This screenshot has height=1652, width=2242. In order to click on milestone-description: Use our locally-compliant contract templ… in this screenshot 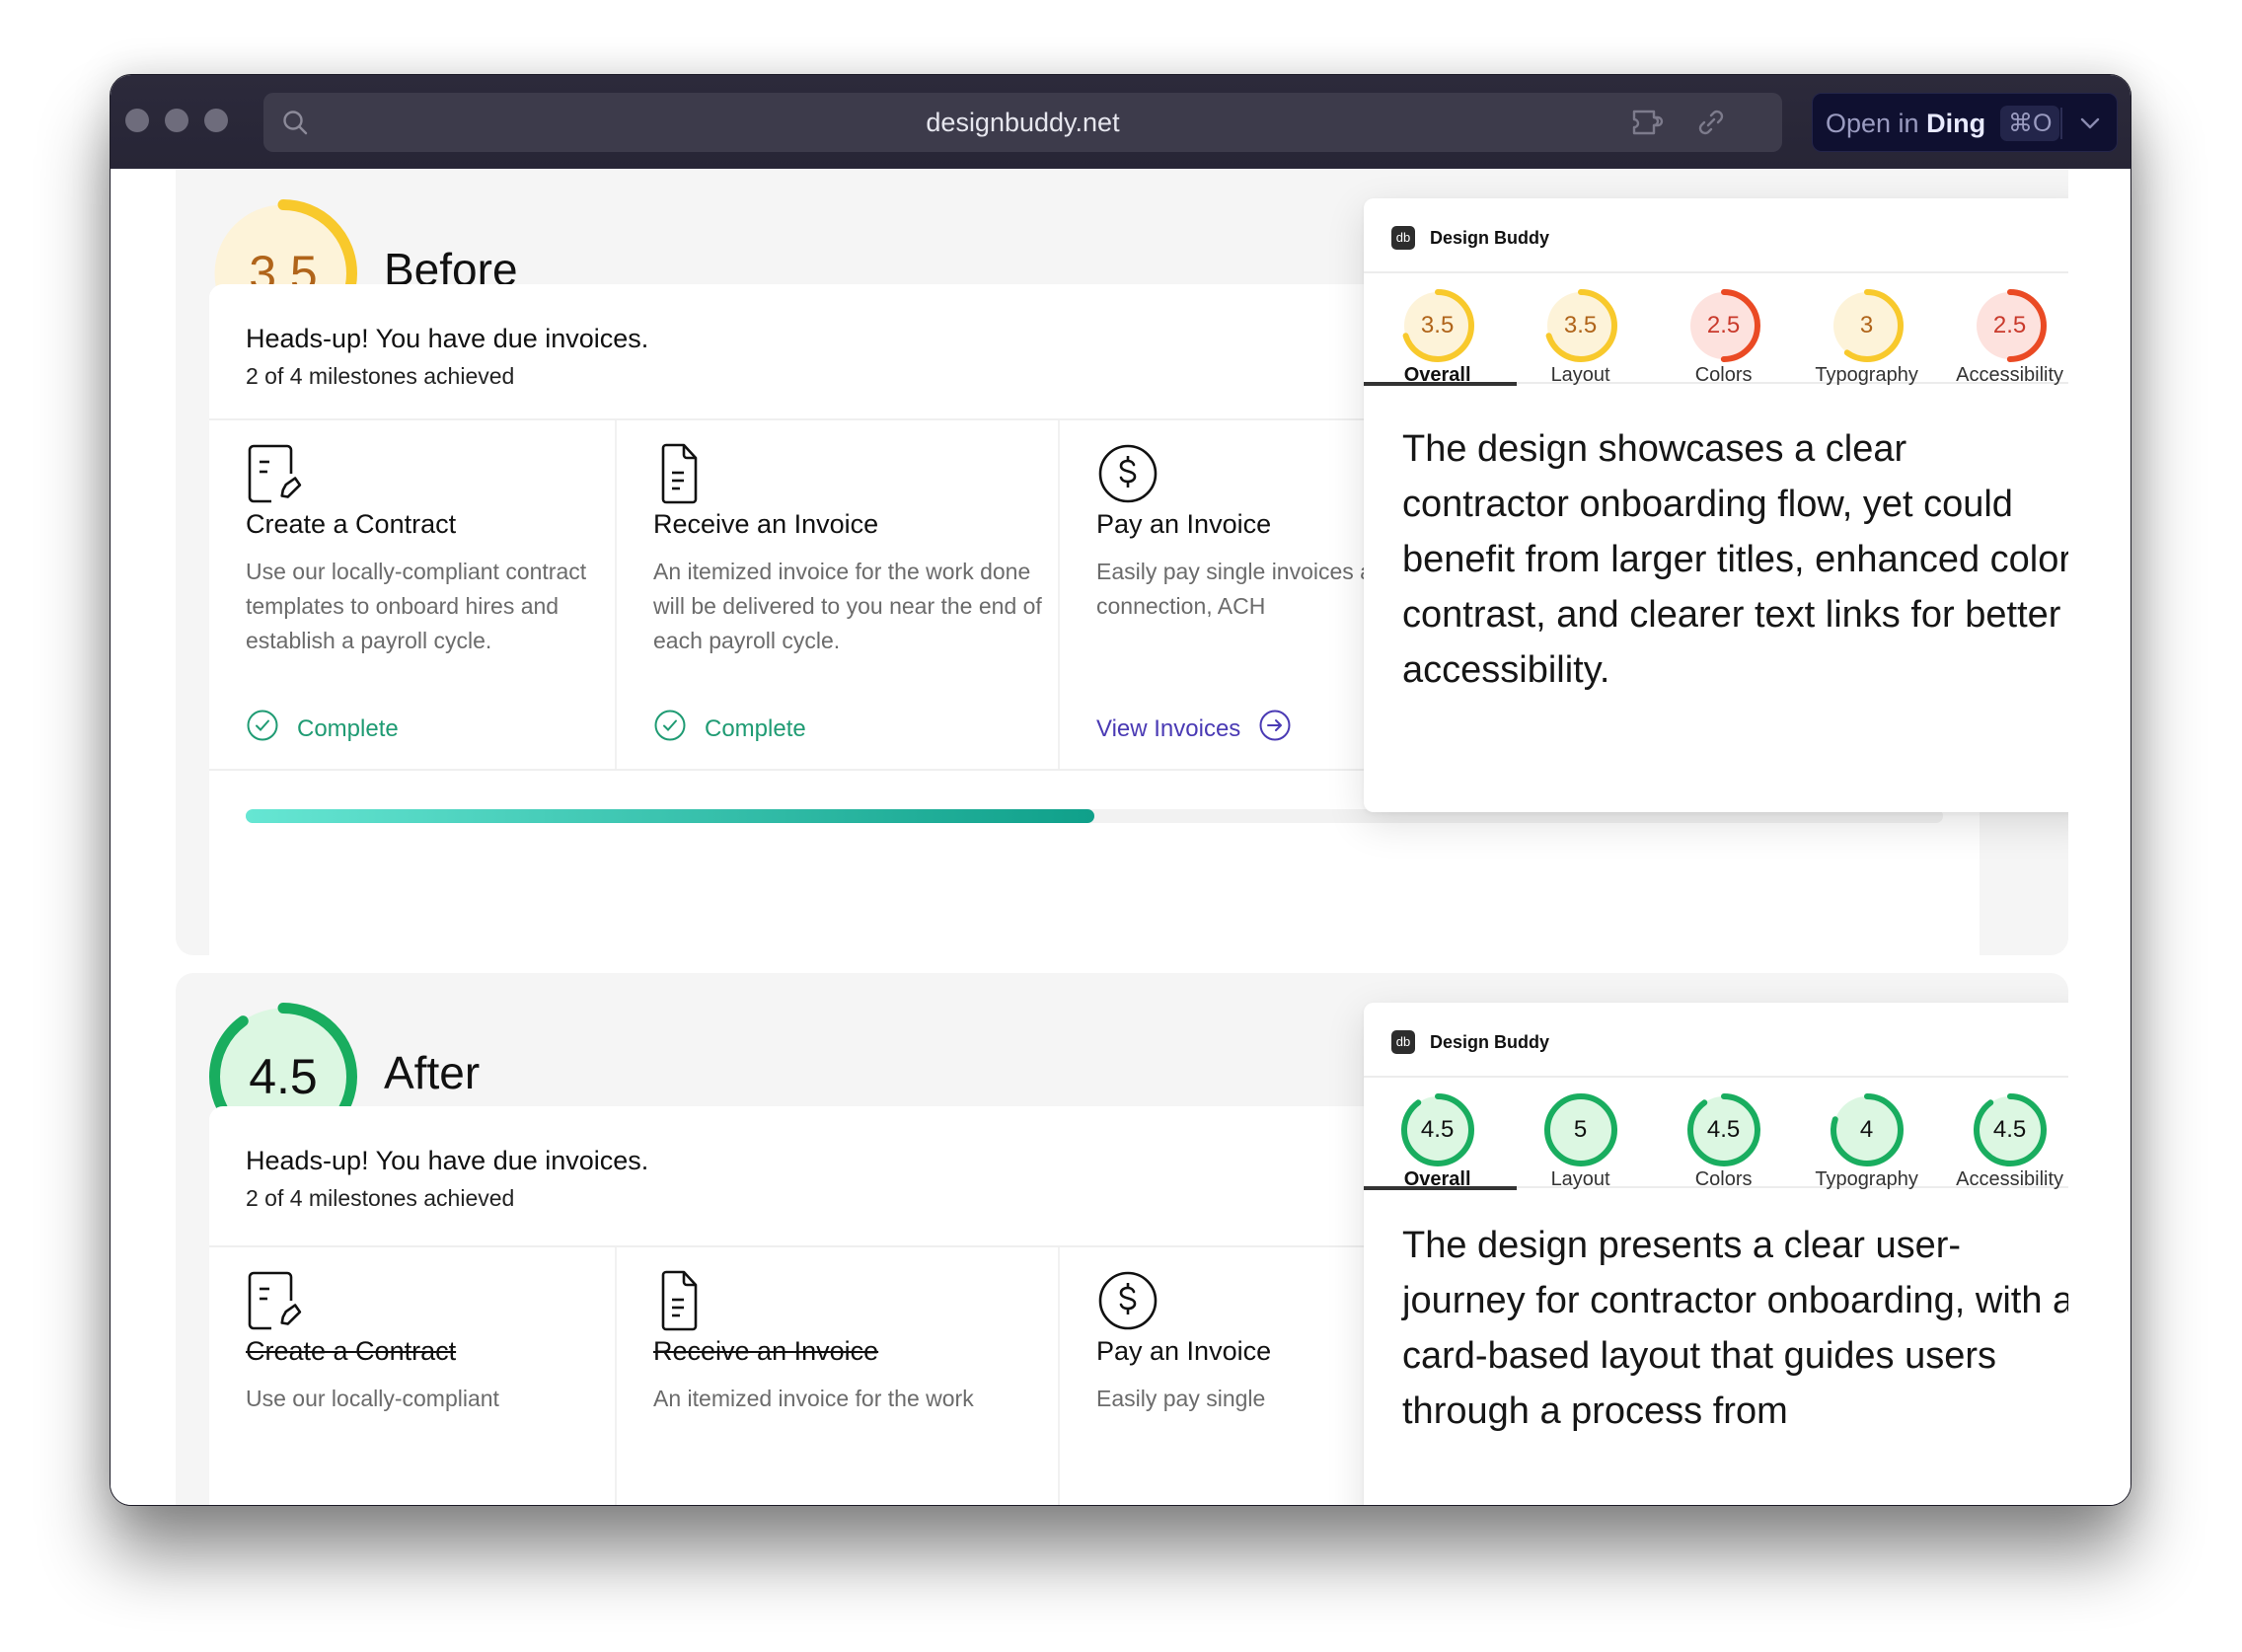, I will do `click(417, 606)`.